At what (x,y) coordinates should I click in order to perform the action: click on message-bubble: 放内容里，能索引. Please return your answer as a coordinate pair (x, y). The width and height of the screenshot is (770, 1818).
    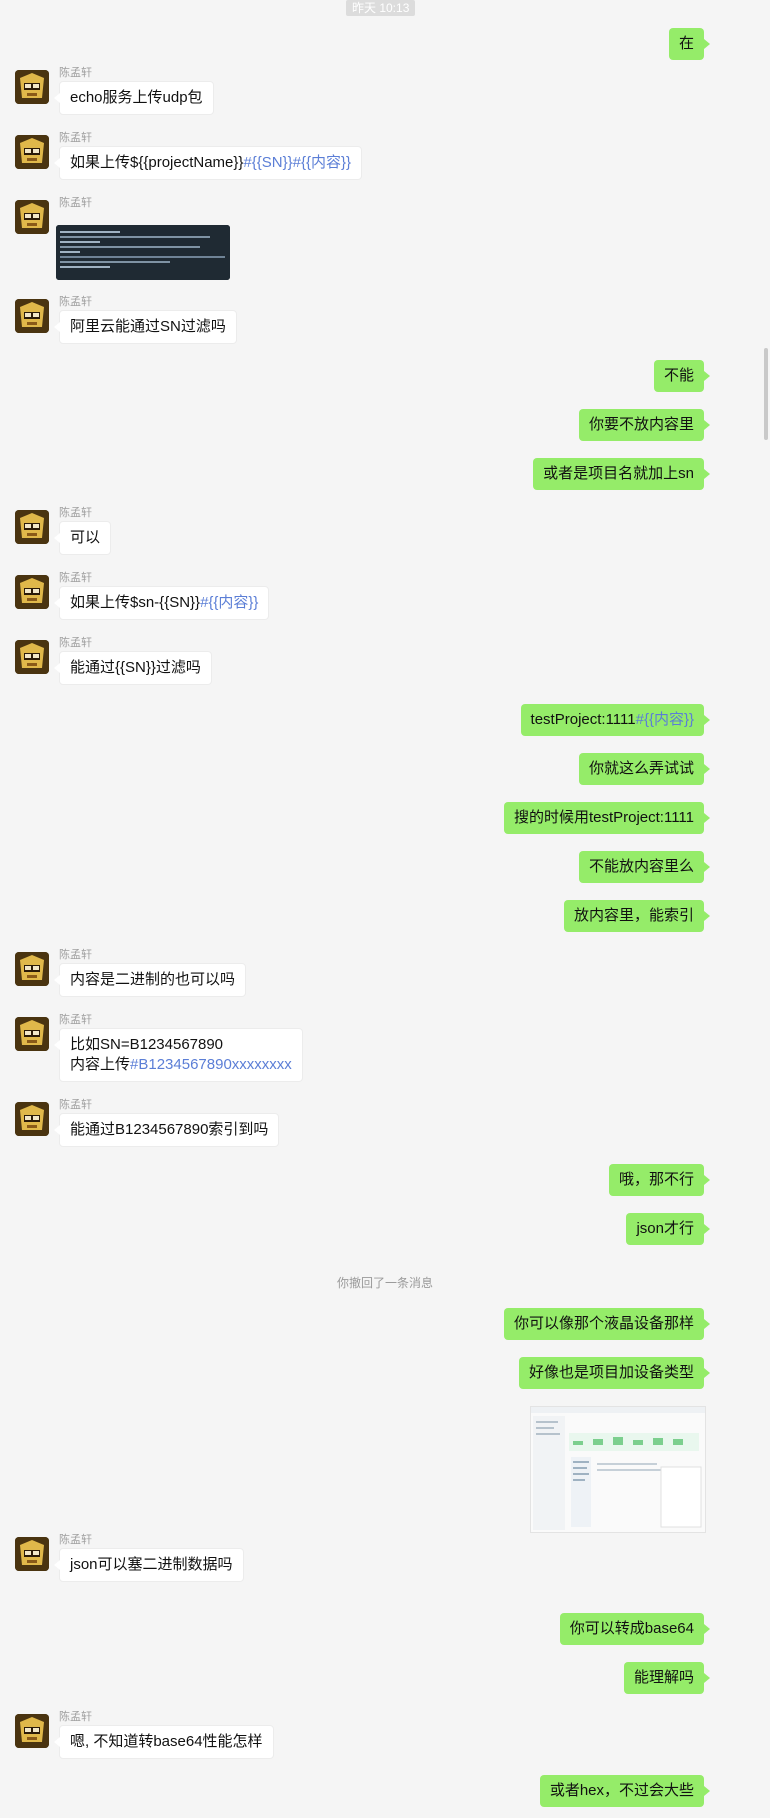
    Looking at the image, I should click on (637, 916).